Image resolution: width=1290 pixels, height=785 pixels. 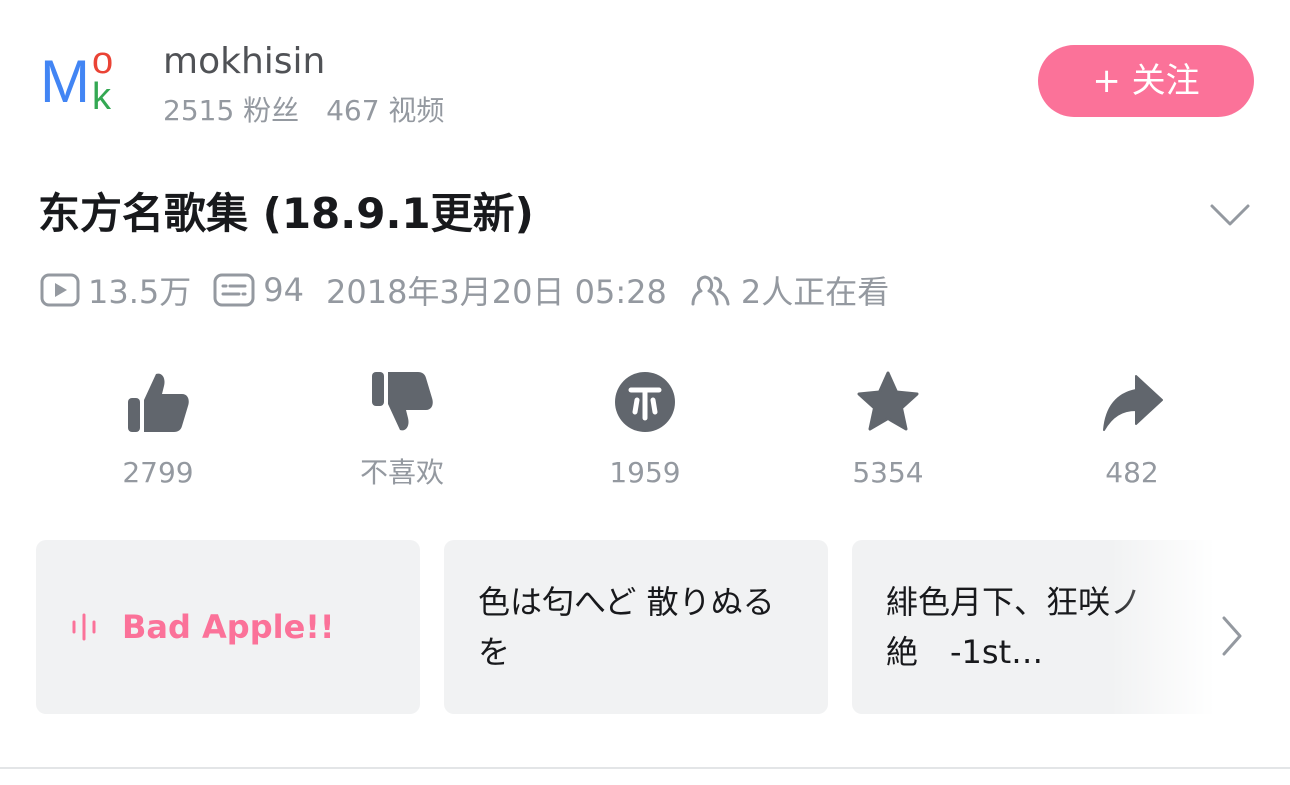 I want to click on watching-count: 2人正在看, so click(x=789, y=290).